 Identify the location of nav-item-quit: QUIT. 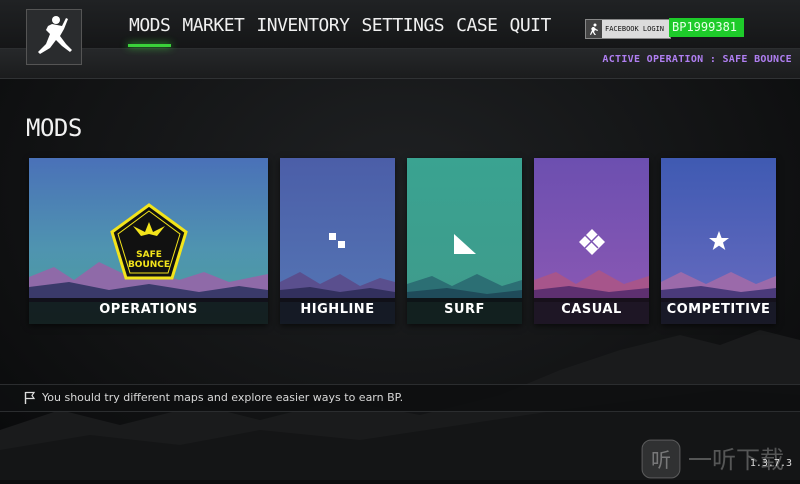
(530, 25).